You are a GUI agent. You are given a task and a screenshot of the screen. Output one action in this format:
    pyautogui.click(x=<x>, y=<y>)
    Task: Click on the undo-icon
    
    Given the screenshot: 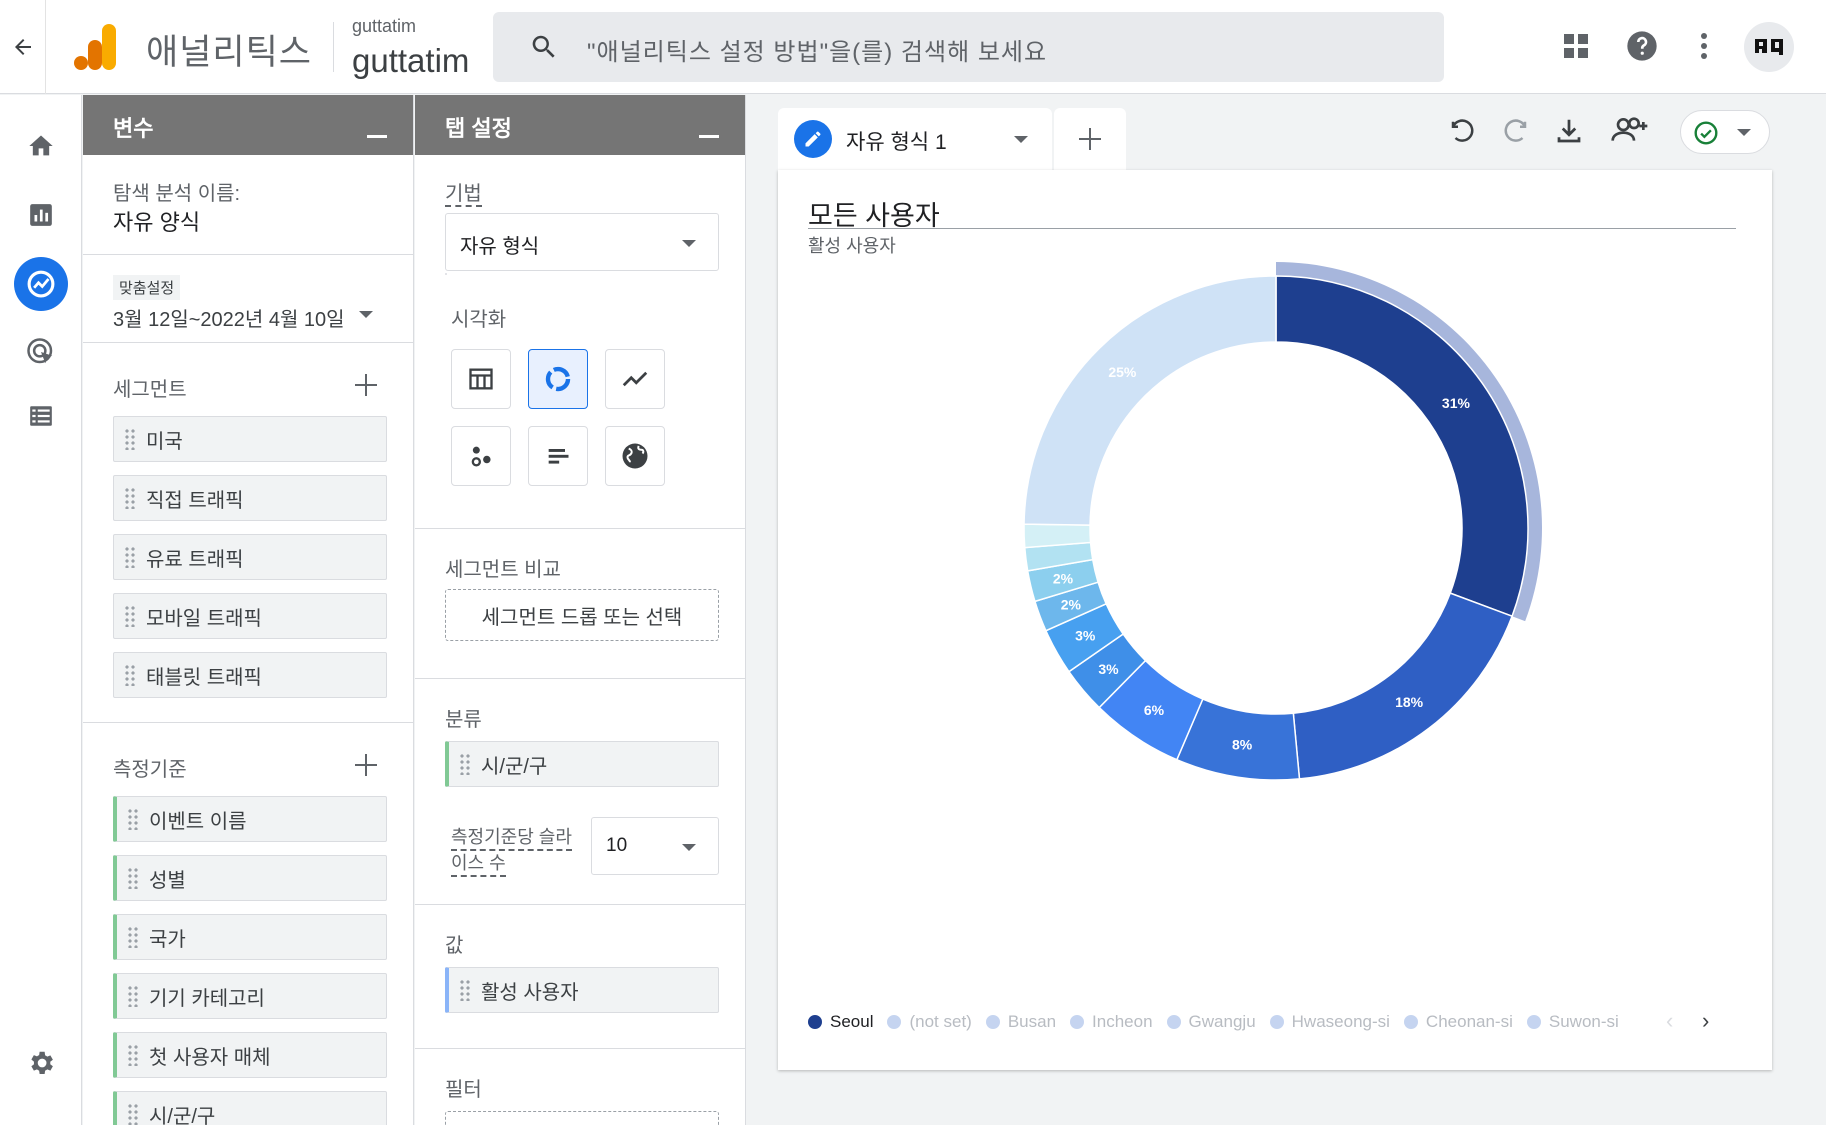 What is the action you would take?
    pyautogui.click(x=1464, y=134)
    